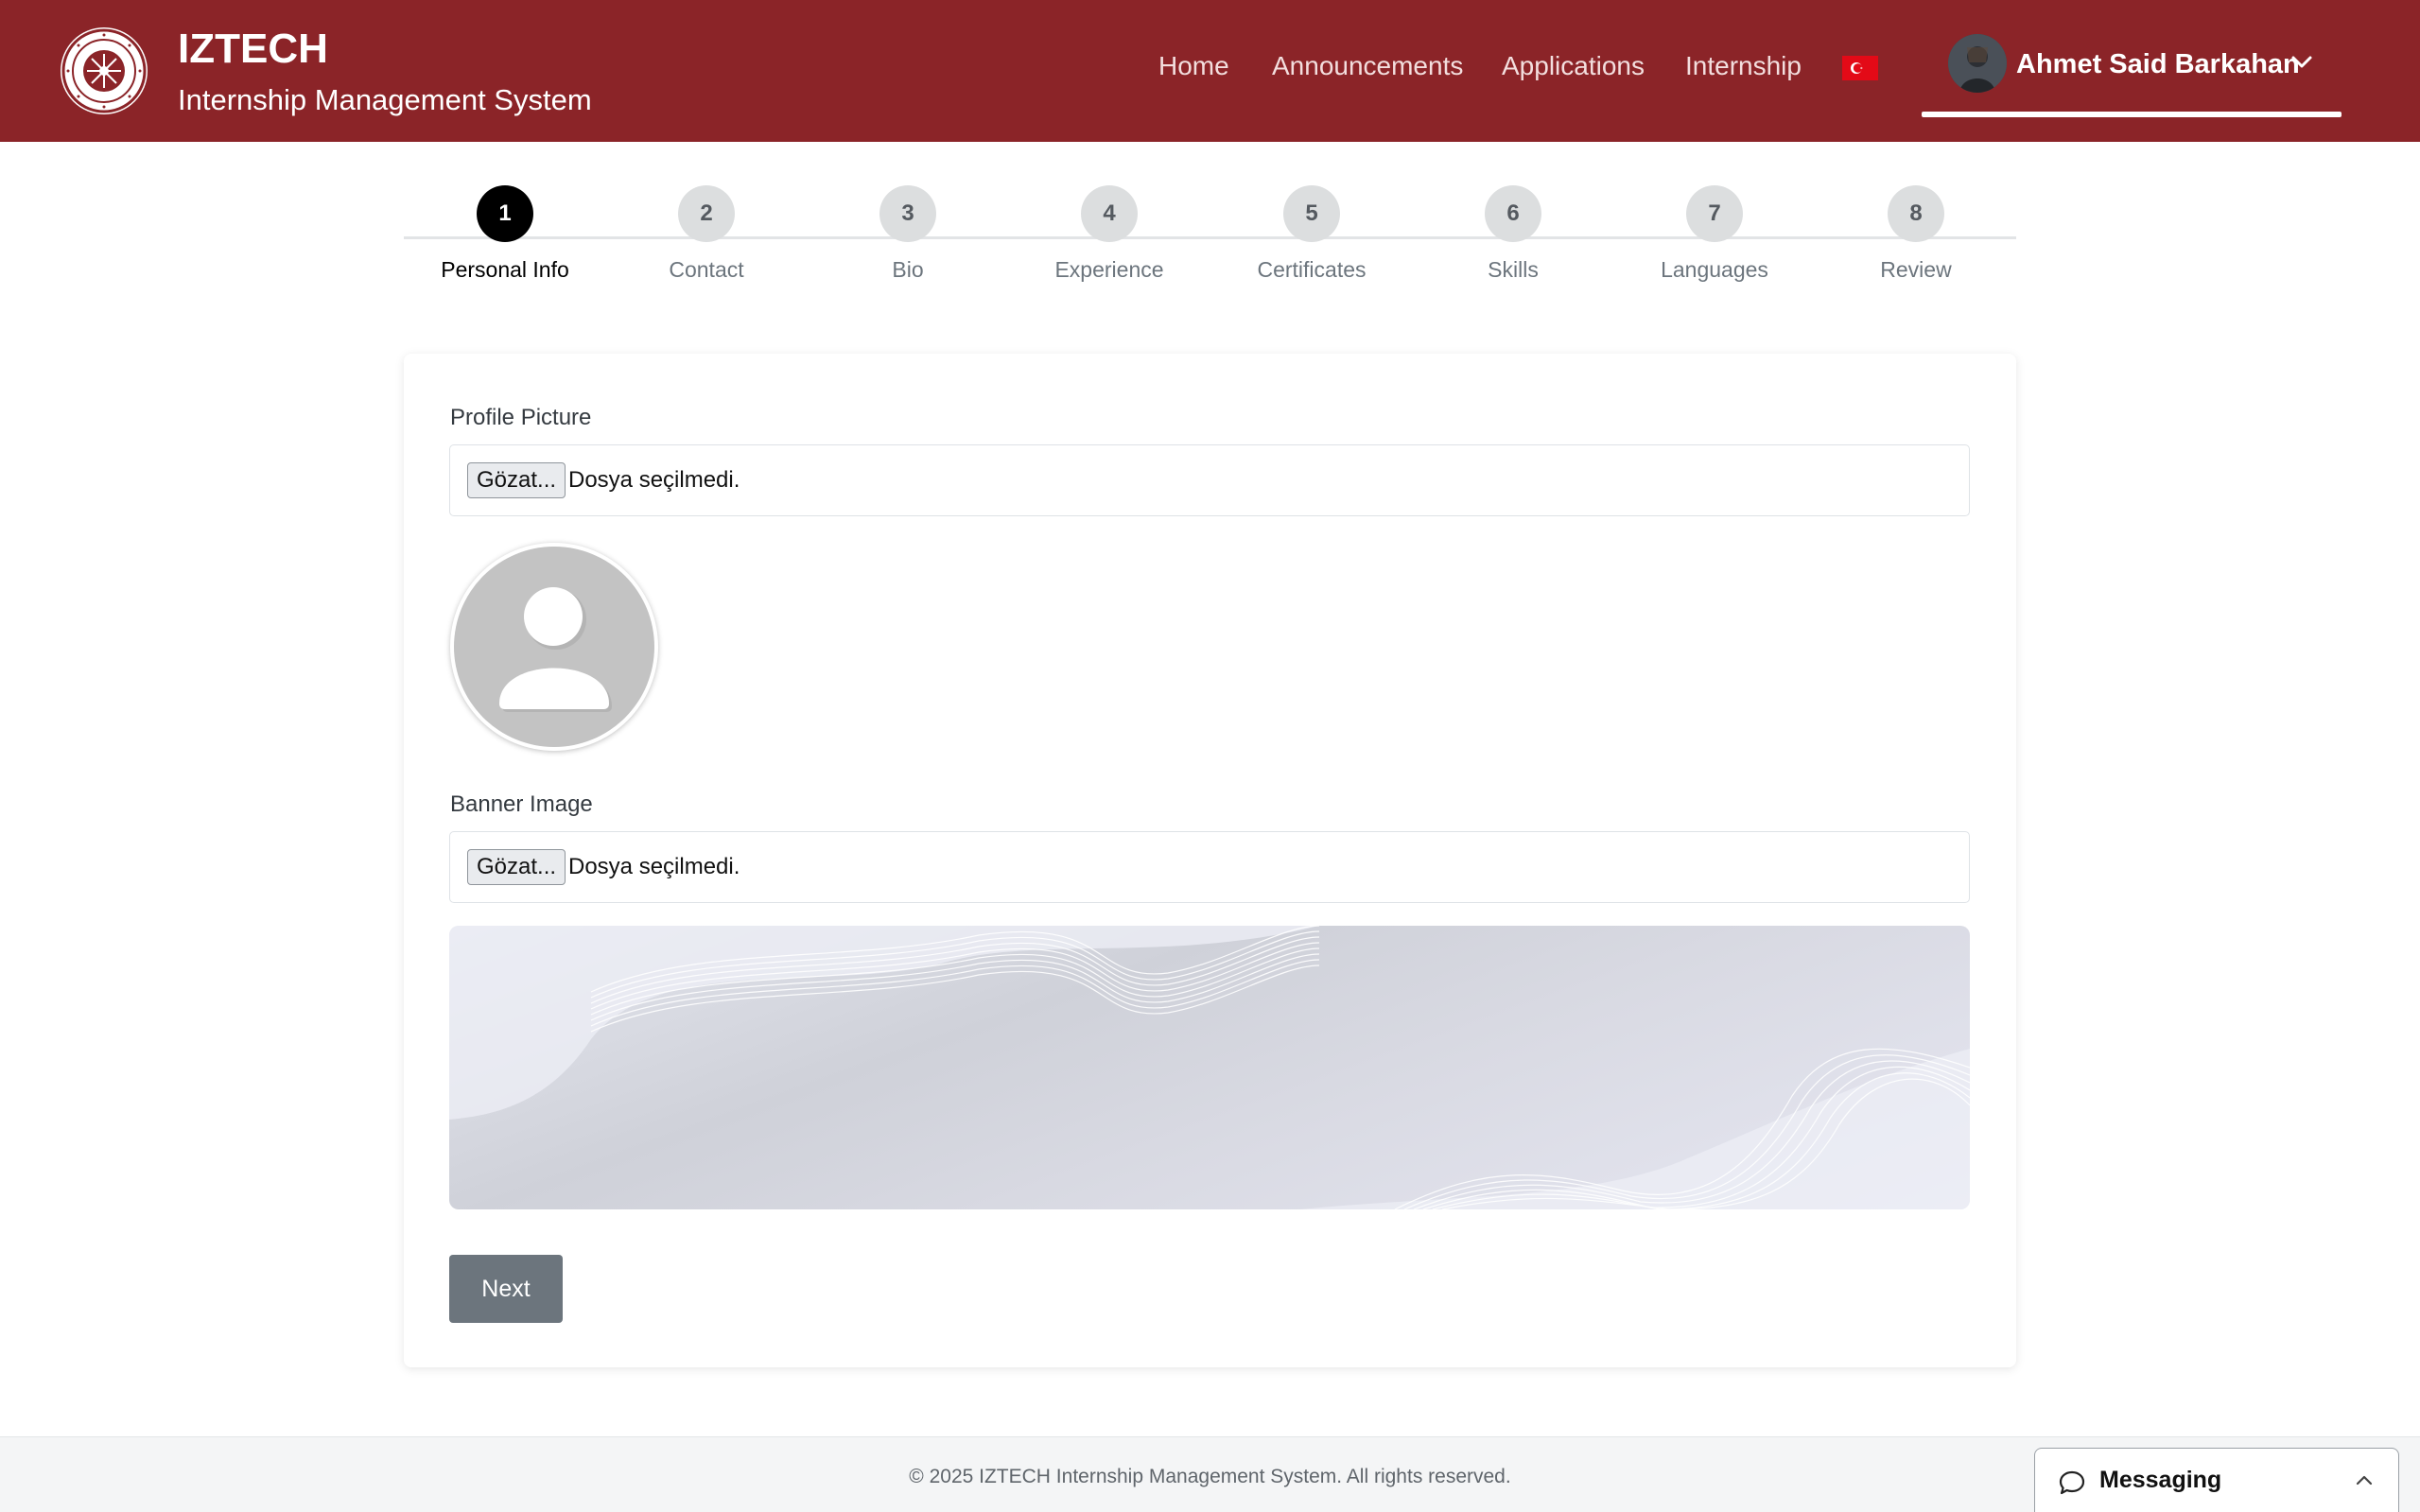  Describe the element at coordinates (907, 213) in the screenshot. I see `step-number: 3` at that location.